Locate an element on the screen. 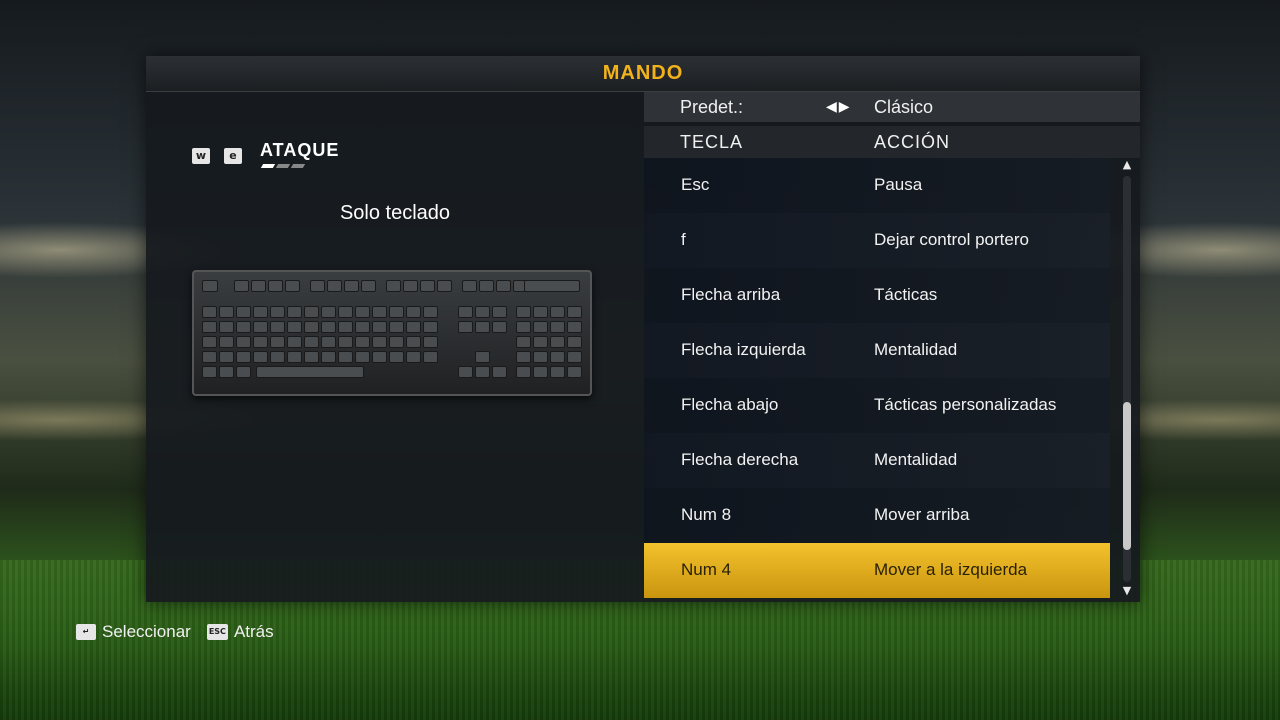  select-hint: ↵ Seleccionar is located at coordinates (133, 632).